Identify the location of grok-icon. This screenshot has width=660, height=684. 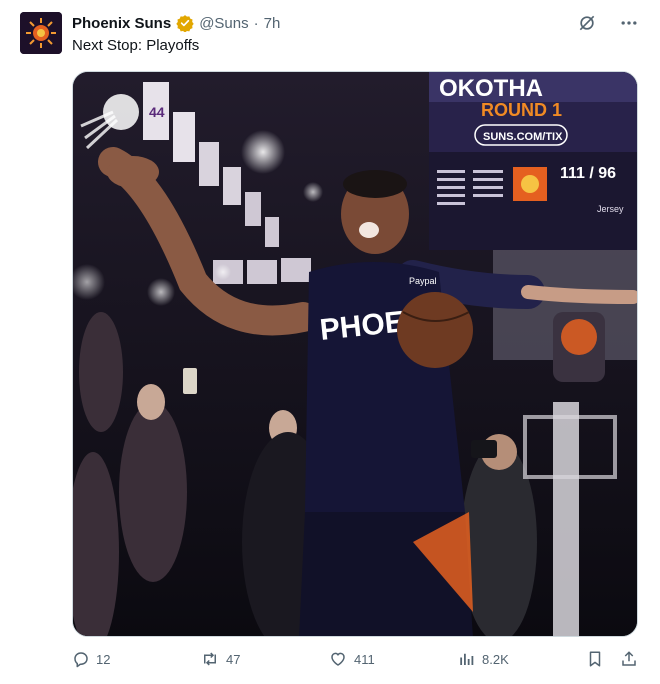
(587, 23).